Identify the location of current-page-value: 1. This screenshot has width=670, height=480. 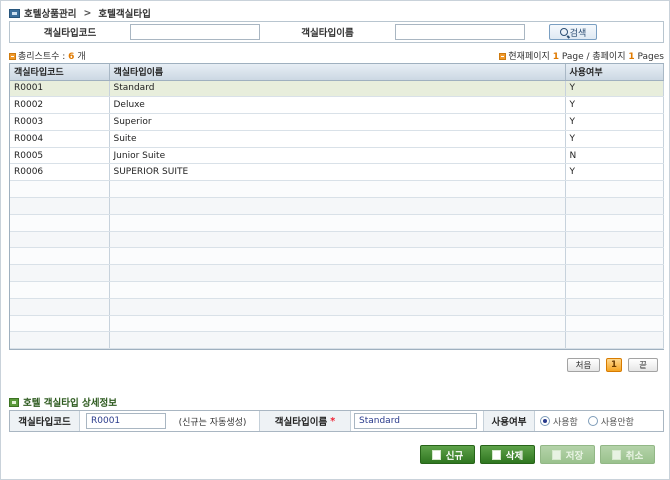
(555, 56).